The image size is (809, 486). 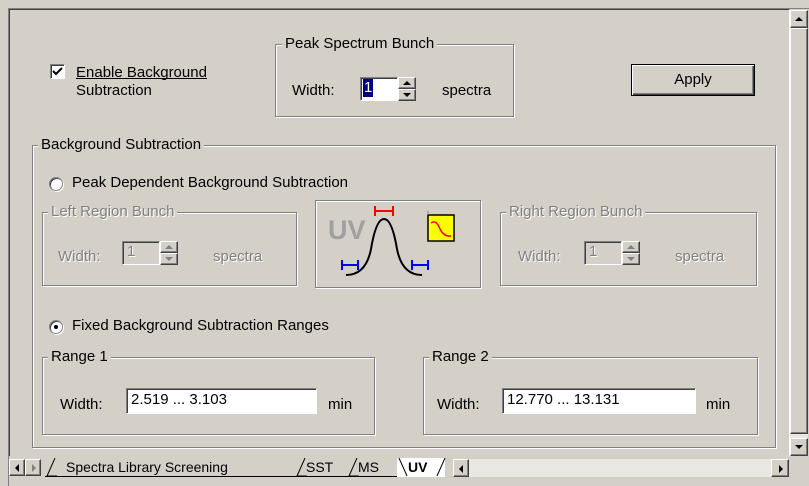 What do you see at coordinates (141, 253) in the screenshot?
I see `left-width-input: 1` at bounding box center [141, 253].